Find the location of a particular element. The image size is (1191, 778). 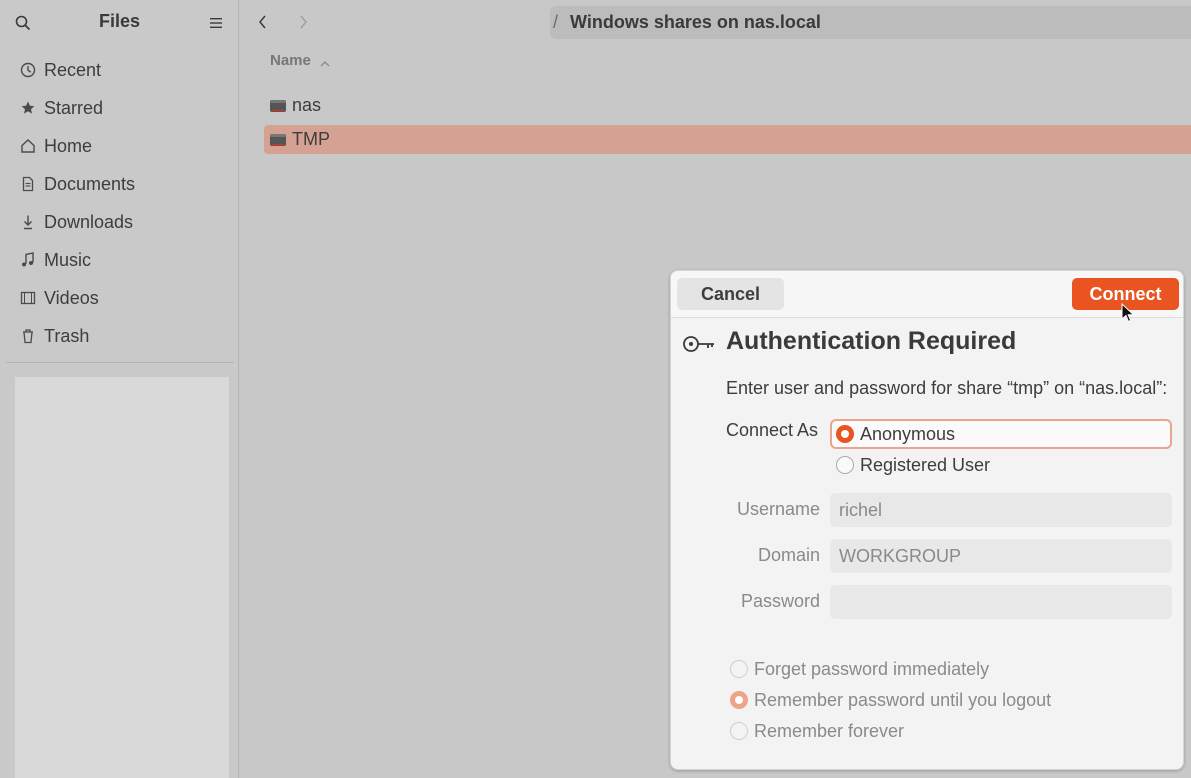

key-icon is located at coordinates (699, 344).